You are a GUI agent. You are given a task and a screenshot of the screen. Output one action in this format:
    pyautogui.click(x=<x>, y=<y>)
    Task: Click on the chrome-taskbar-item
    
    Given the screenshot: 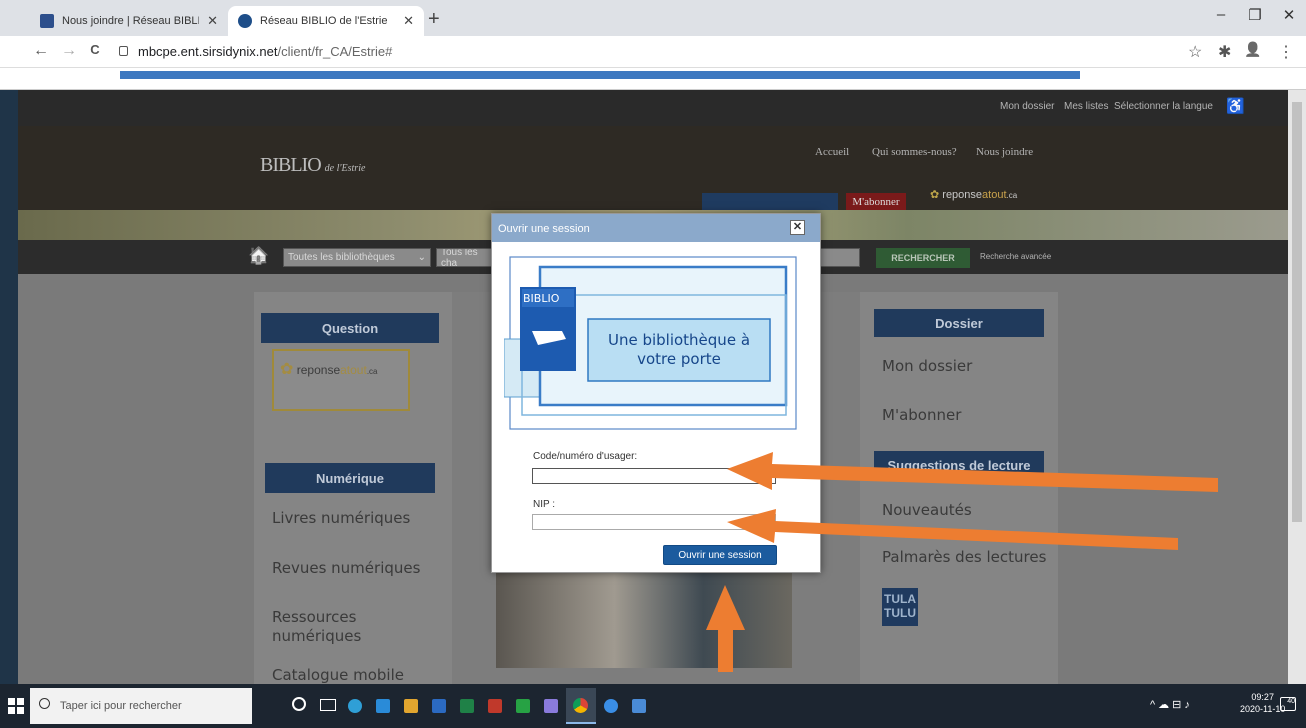 What is the action you would take?
    pyautogui.click(x=581, y=706)
    